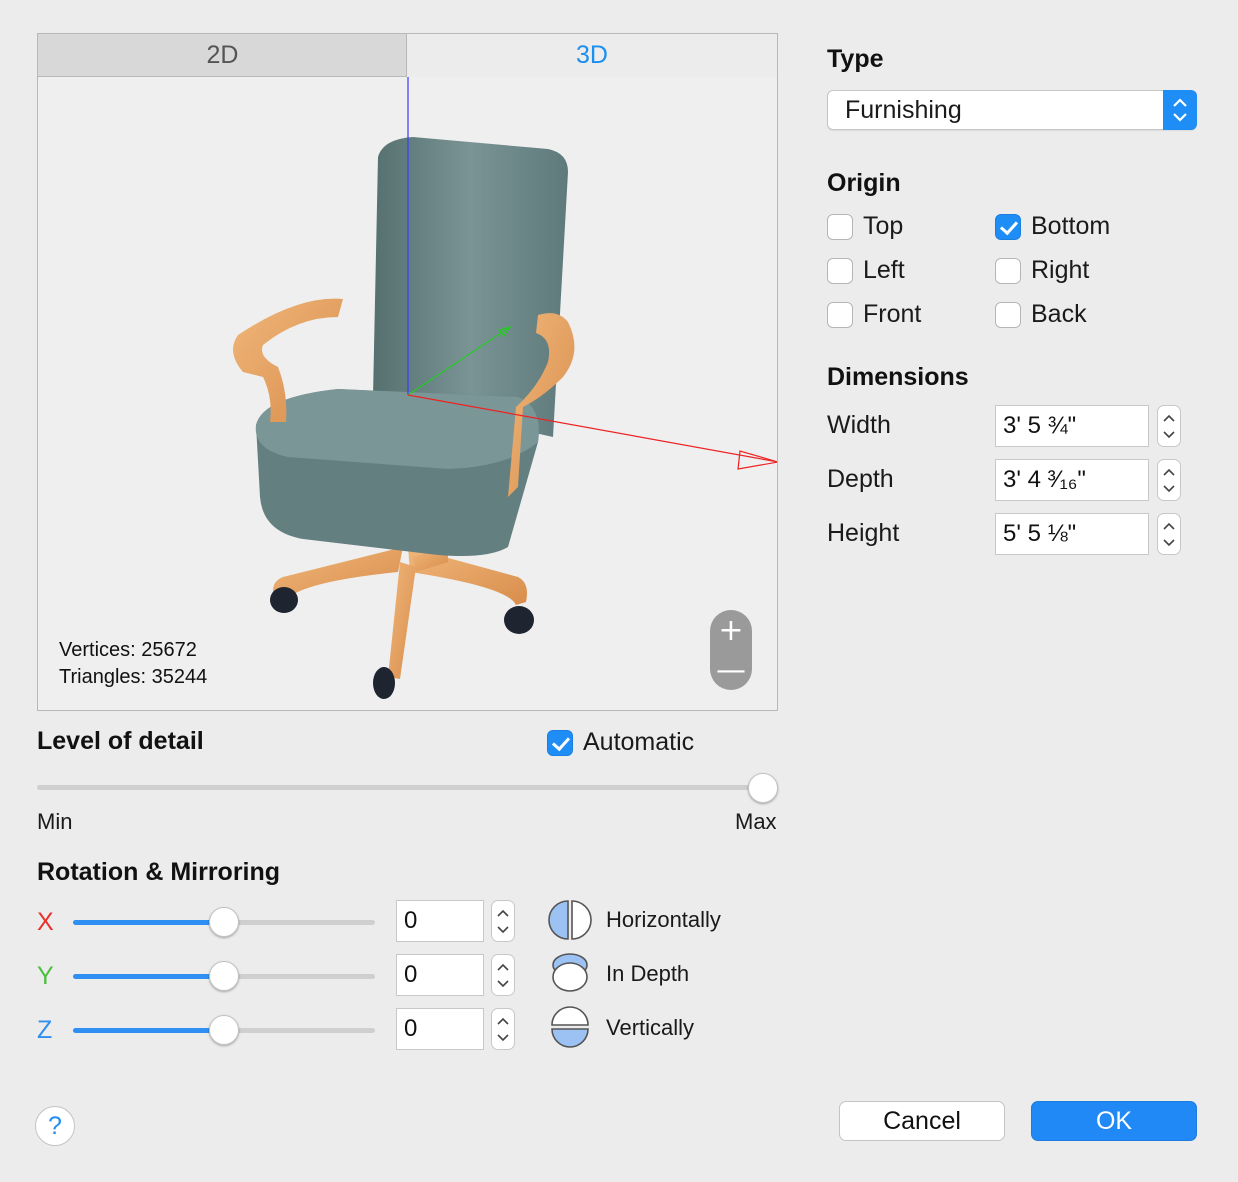 The height and width of the screenshot is (1182, 1238). What do you see at coordinates (120, 741) in the screenshot?
I see `level-of-detail-heading: Level of detail` at bounding box center [120, 741].